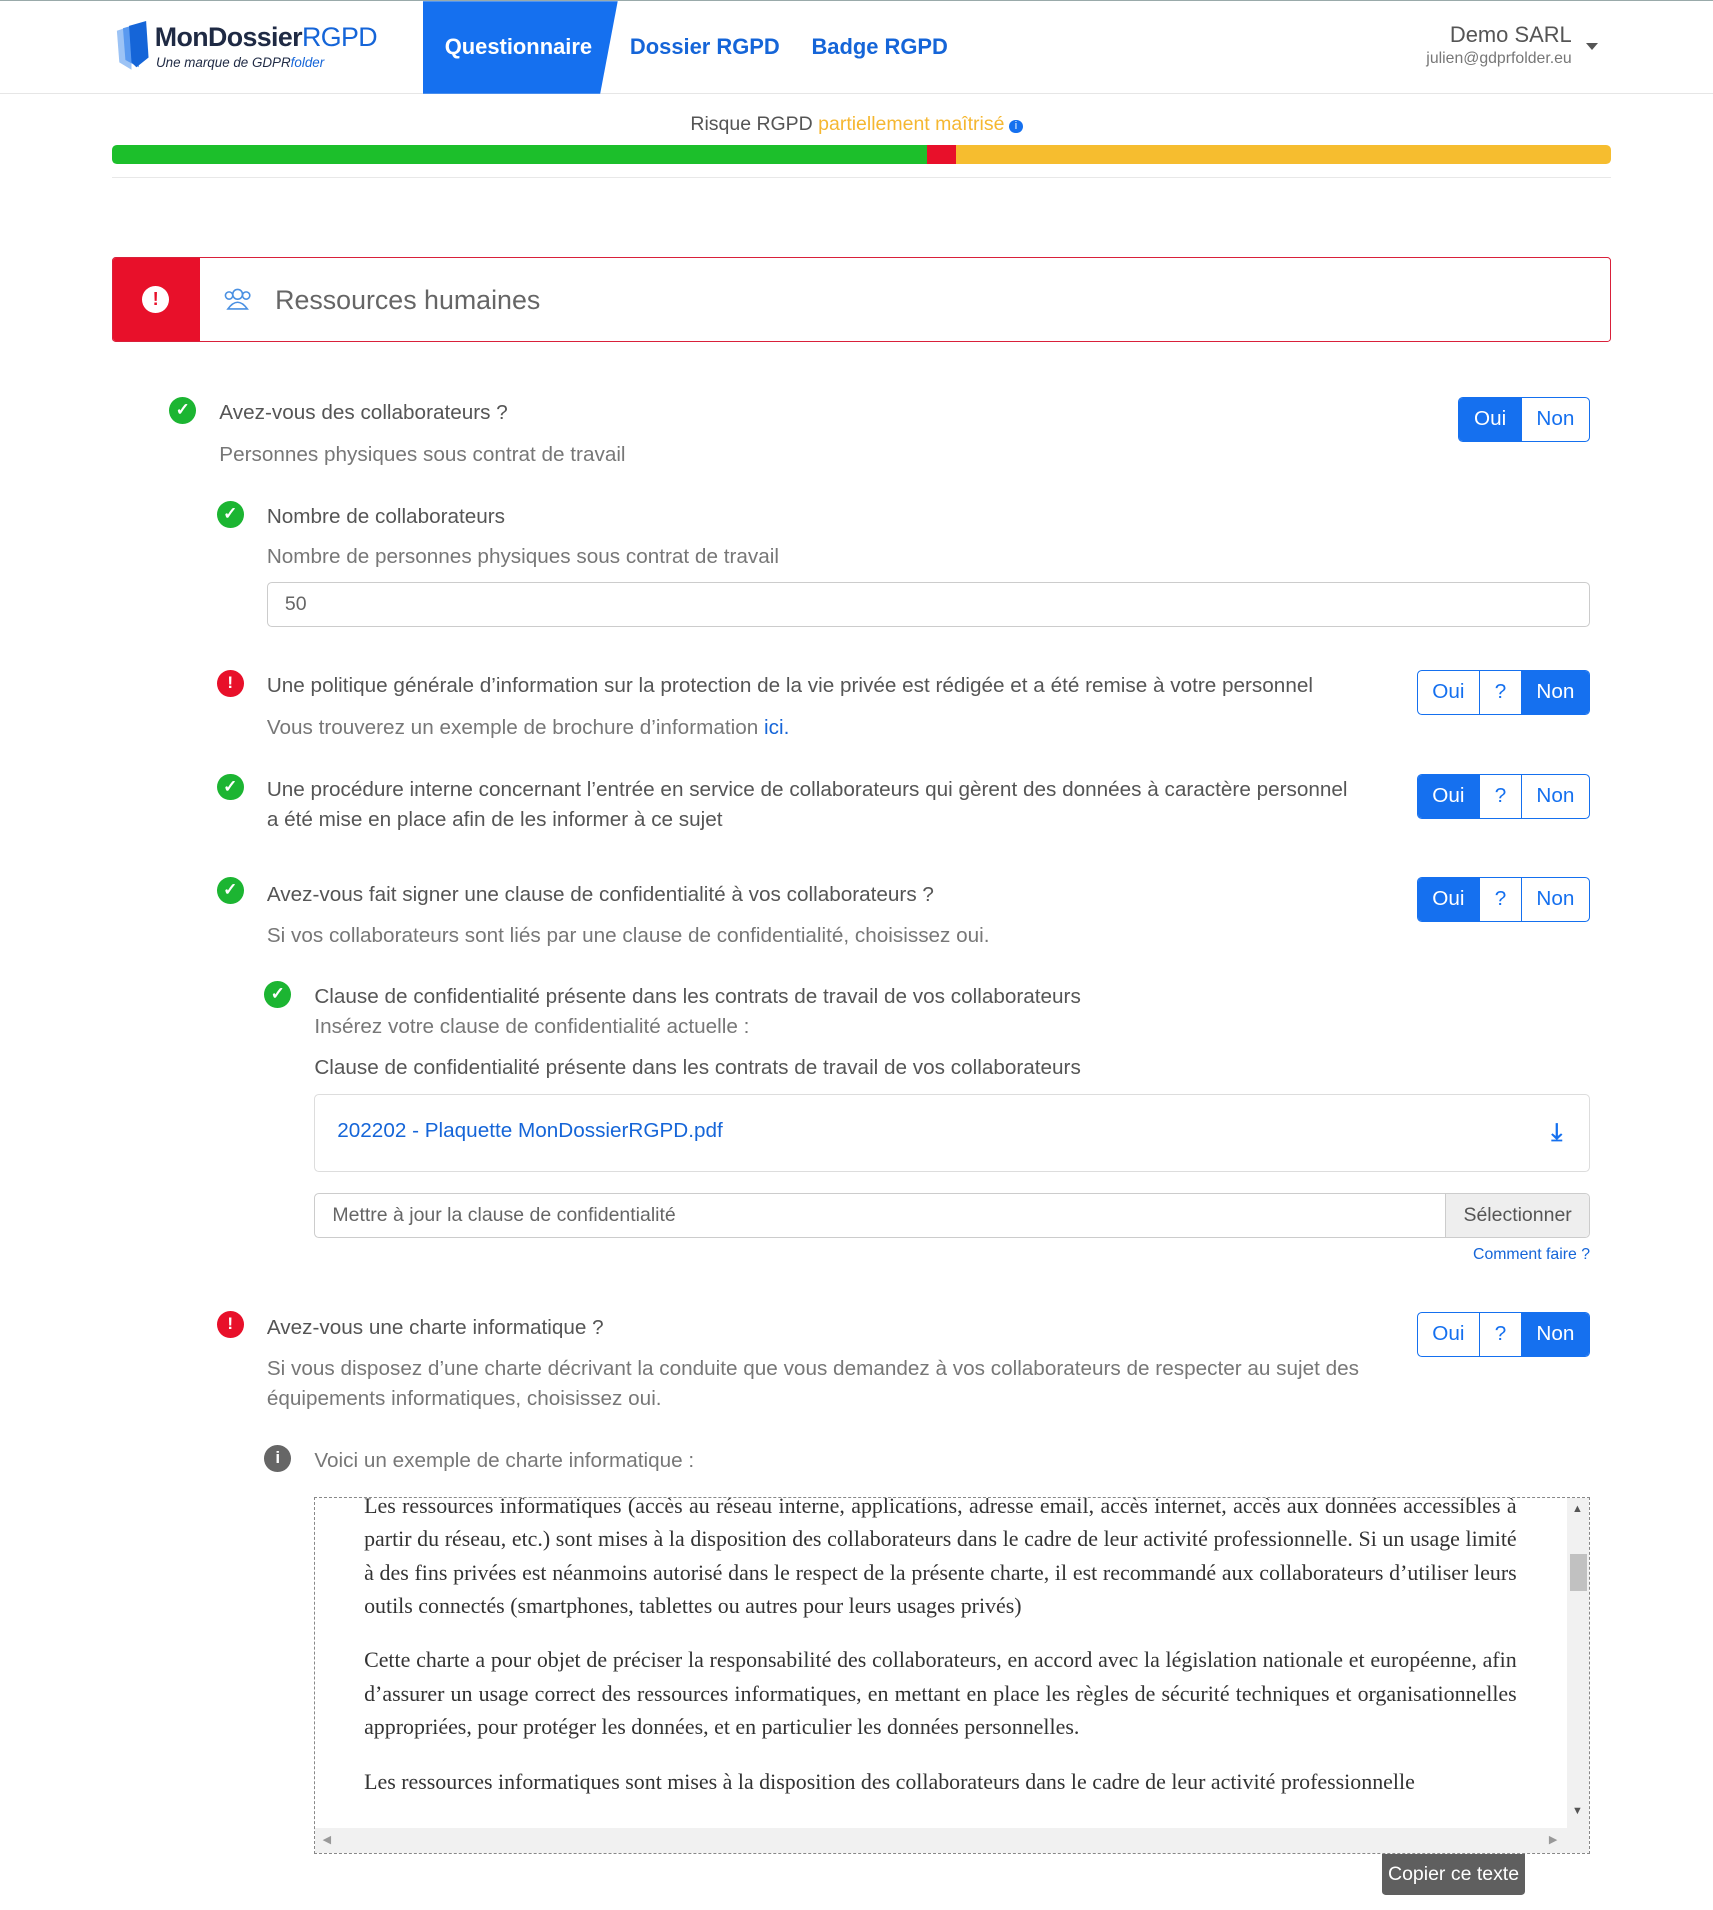  What do you see at coordinates (786, 727) in the screenshot?
I see `hint-end: .` at bounding box center [786, 727].